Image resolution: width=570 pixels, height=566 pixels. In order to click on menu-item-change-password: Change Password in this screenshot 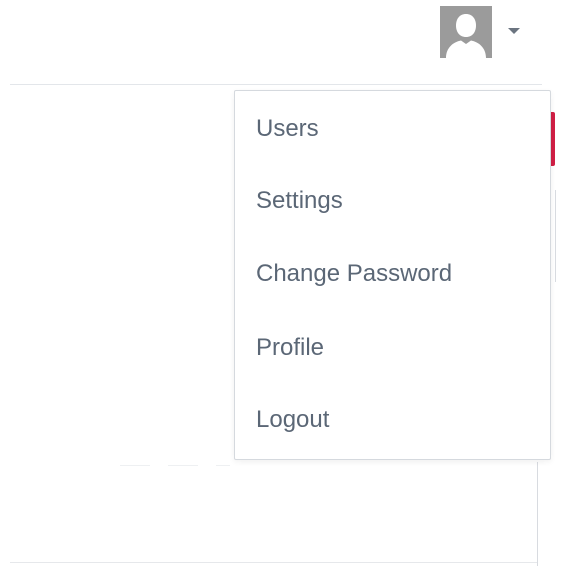, I will do `click(392, 274)`.